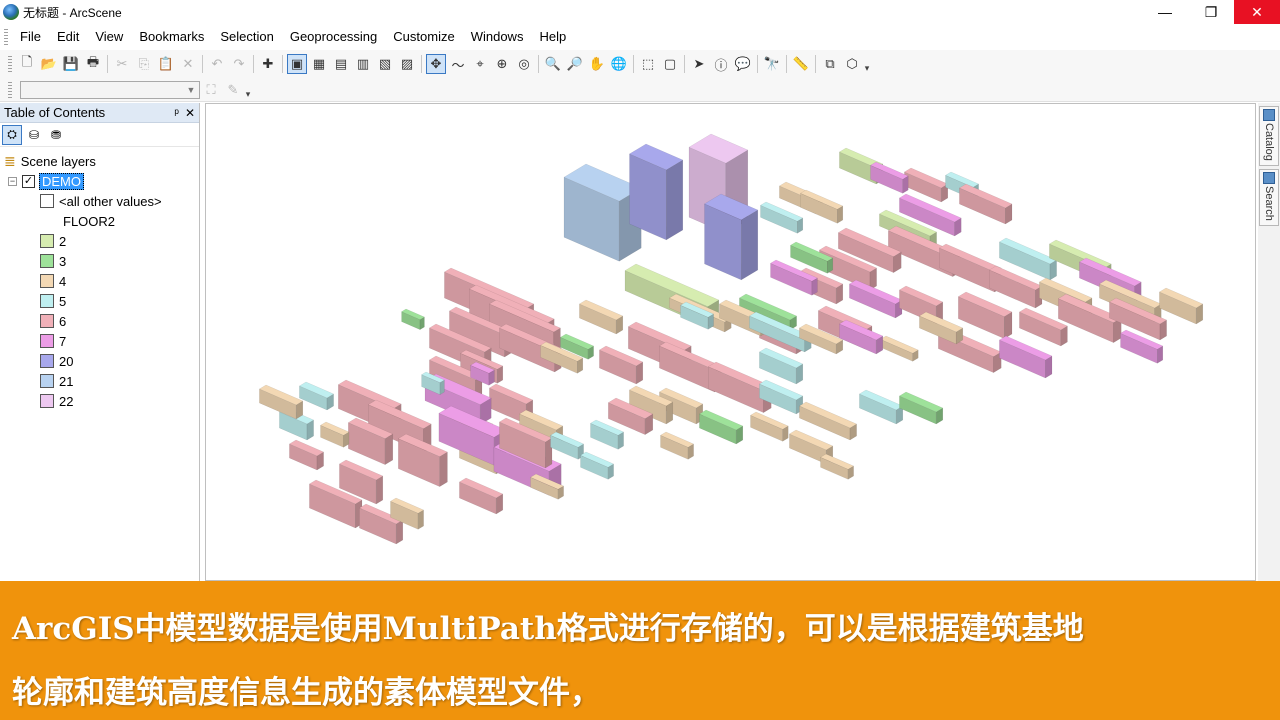  I want to click on redo-icon: ↷, so click(239, 64).